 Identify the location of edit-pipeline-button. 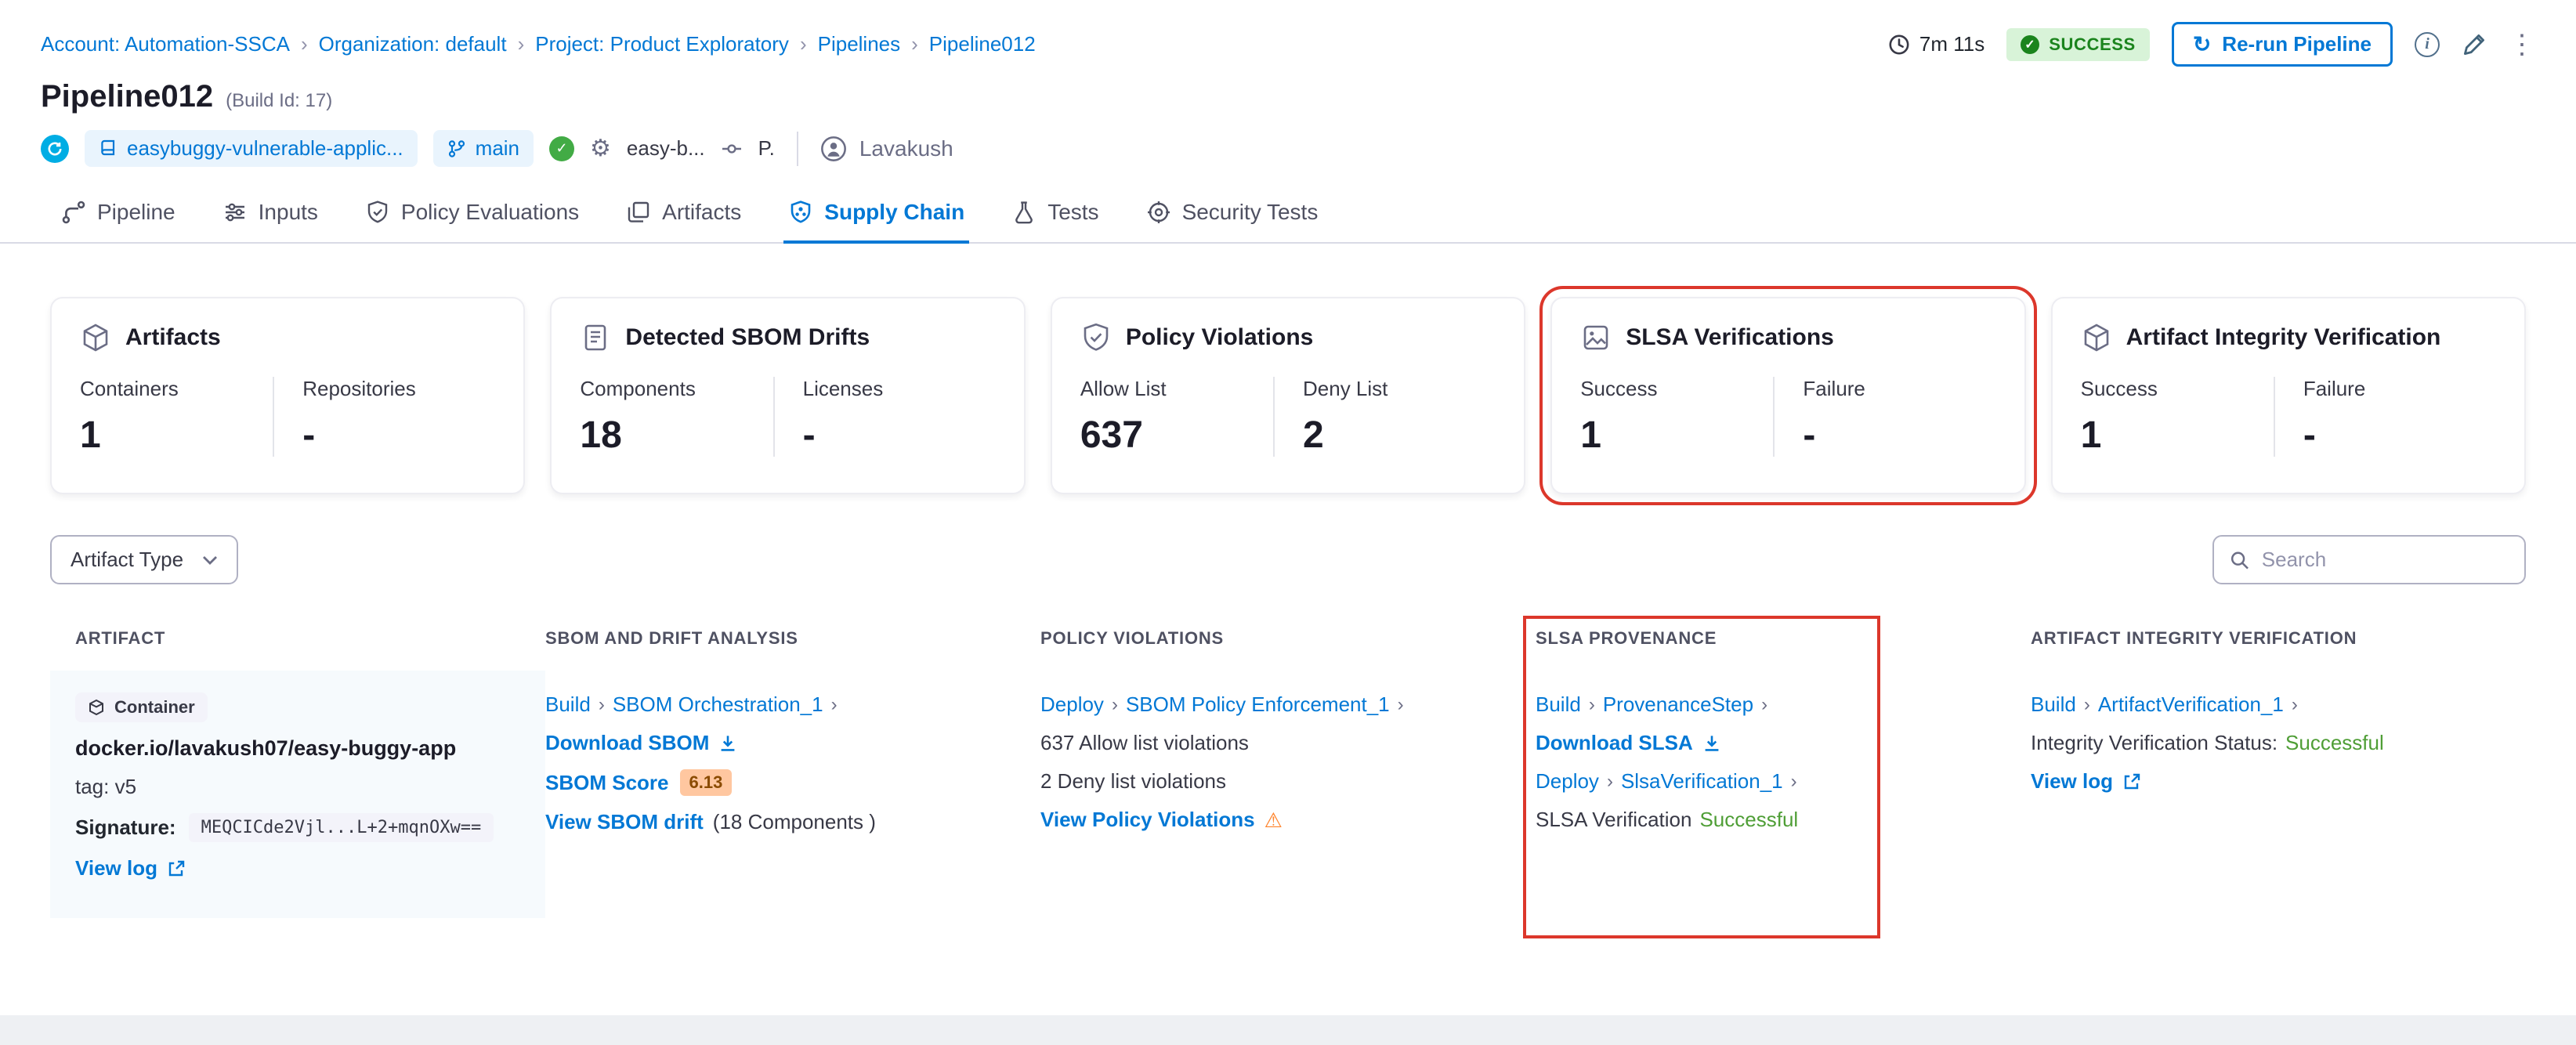
(2474, 44).